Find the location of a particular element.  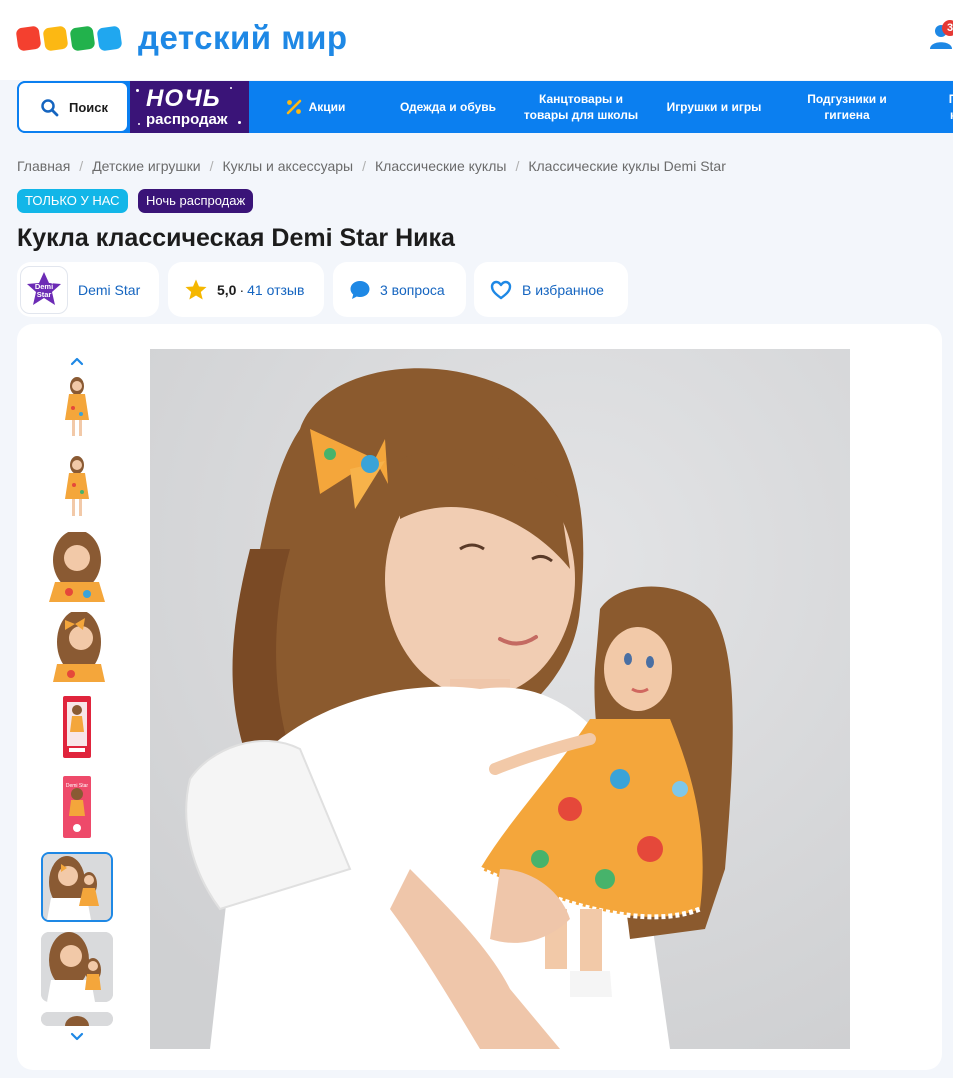

brand-pill: Demi Star Demi Star is located at coordinates (88, 289).